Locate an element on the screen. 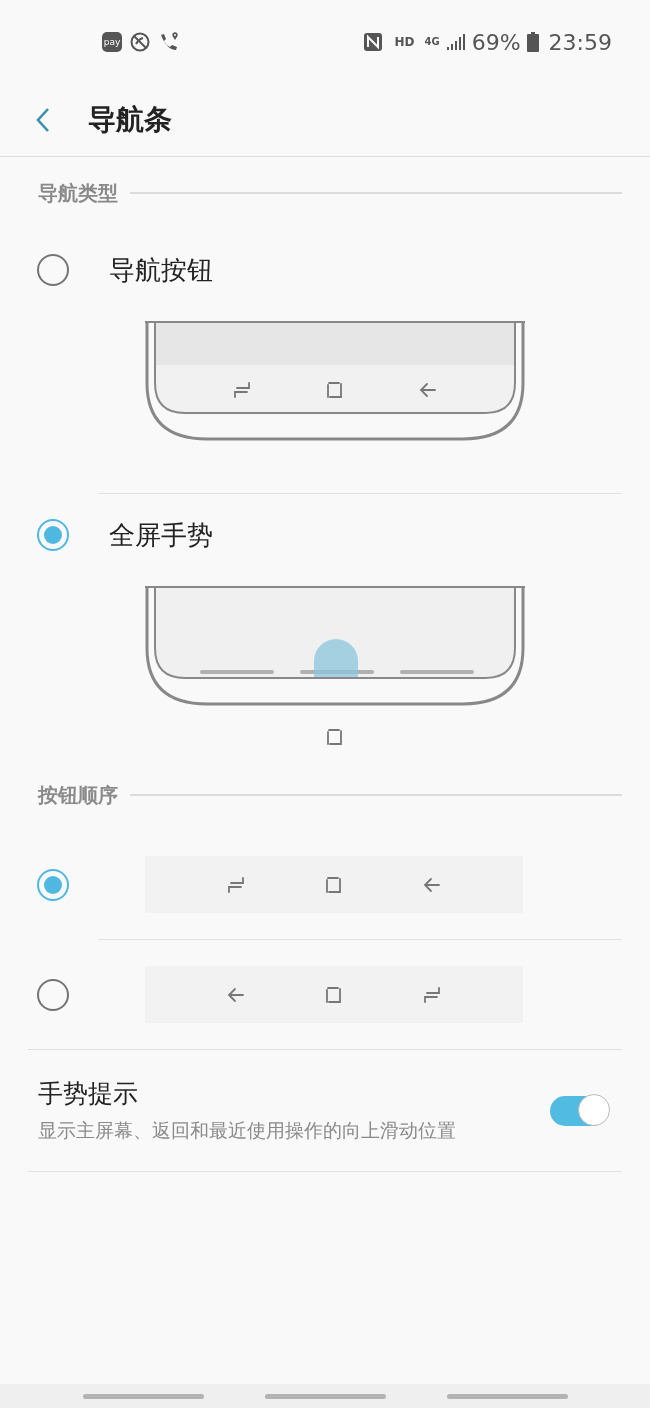 The width and height of the screenshot is (650, 1408). page-title: 导航条 is located at coordinates (130, 120).